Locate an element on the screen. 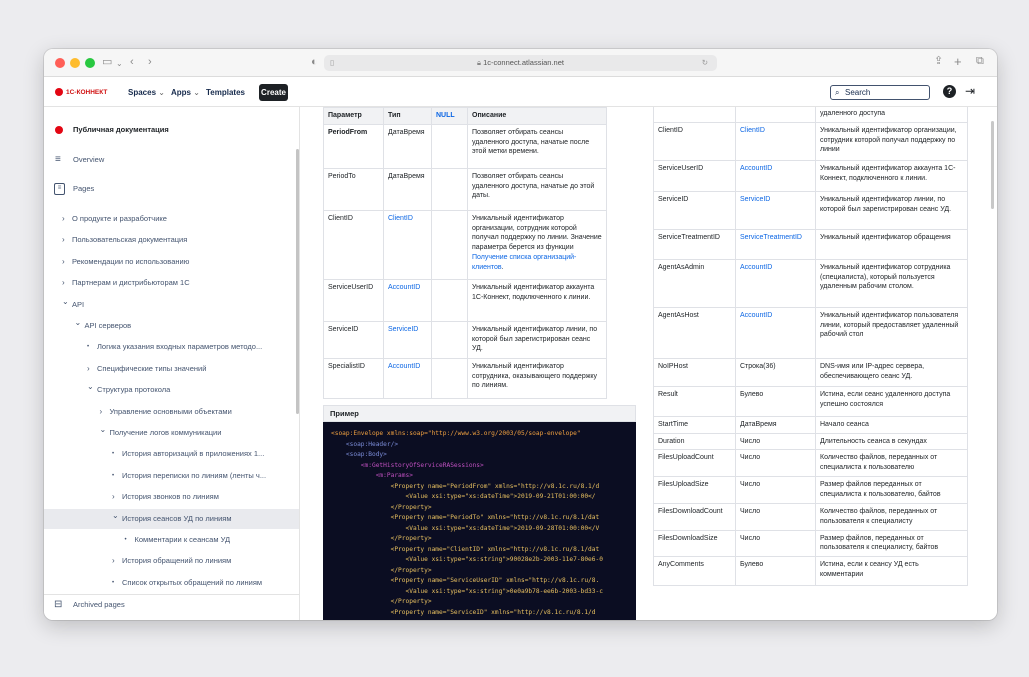 This screenshot has width=1029, height=677. nav-templates: Templates is located at coordinates (225, 92).